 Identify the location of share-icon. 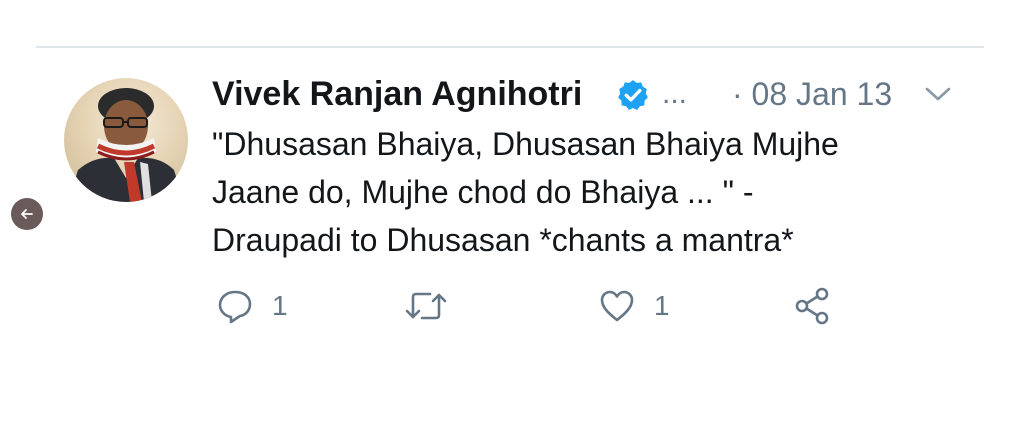
(812, 306).